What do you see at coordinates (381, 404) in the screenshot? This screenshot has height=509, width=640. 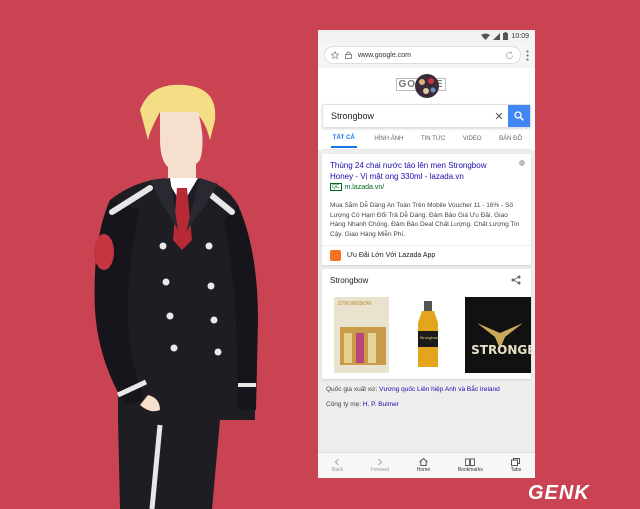 I see `fact-company-link: H. P. Bulmer` at bounding box center [381, 404].